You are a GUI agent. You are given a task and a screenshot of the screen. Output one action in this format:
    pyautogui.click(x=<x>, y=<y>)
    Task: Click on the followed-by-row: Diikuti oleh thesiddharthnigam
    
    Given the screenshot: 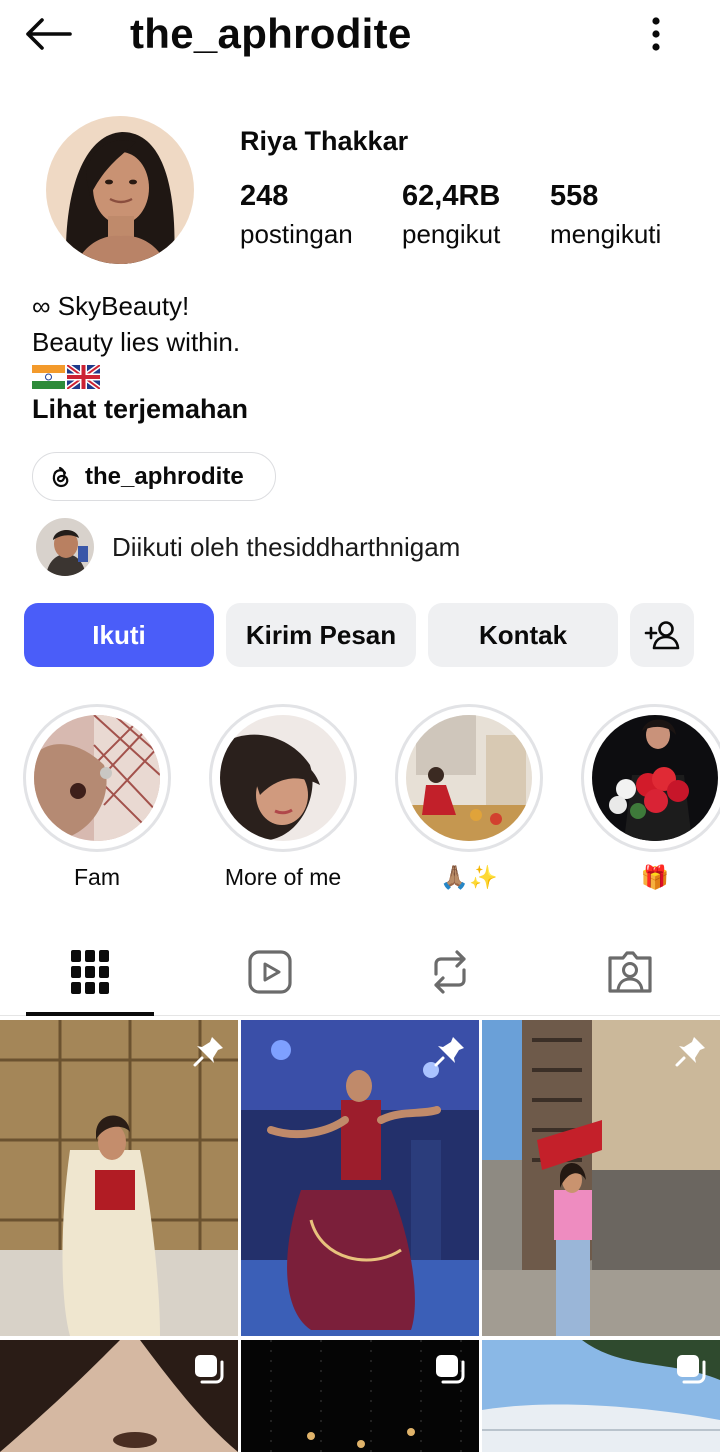 What is the action you would take?
    pyautogui.click(x=248, y=547)
    